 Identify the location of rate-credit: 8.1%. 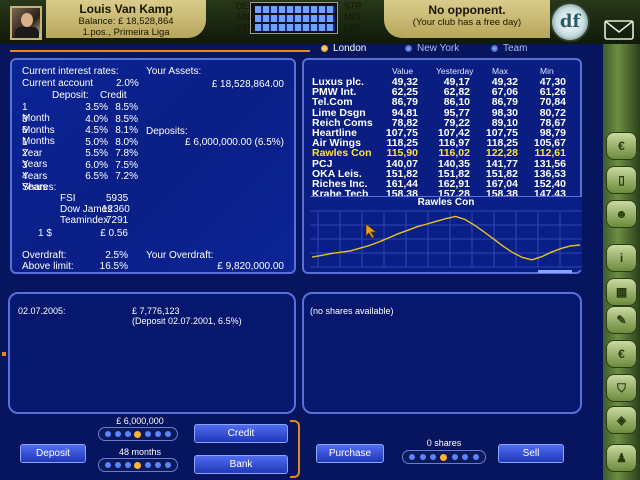
(126, 130).